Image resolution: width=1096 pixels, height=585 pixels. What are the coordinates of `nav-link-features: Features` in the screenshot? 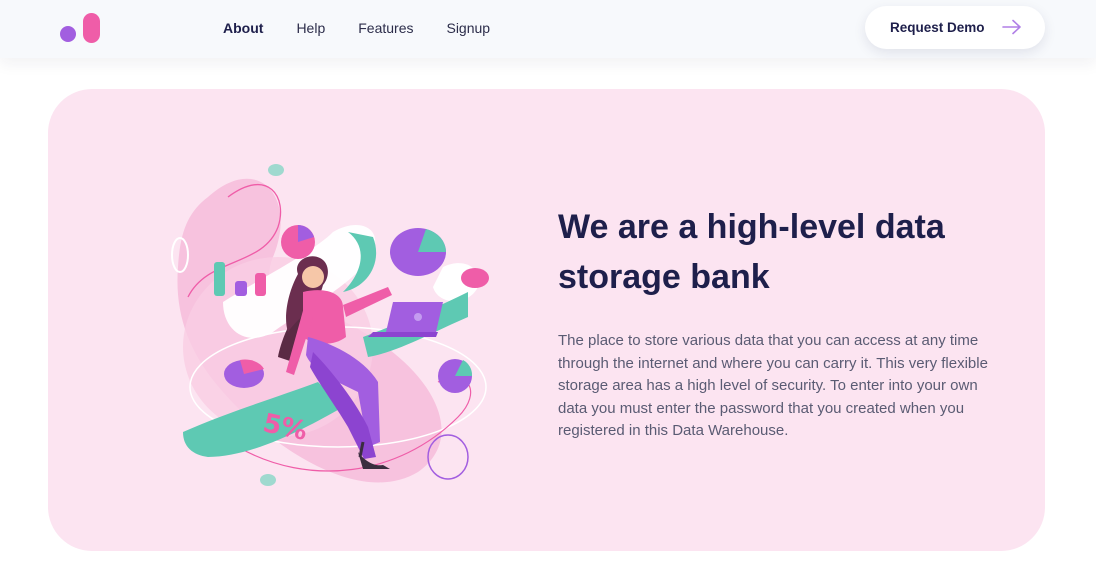 It's located at (385, 28).